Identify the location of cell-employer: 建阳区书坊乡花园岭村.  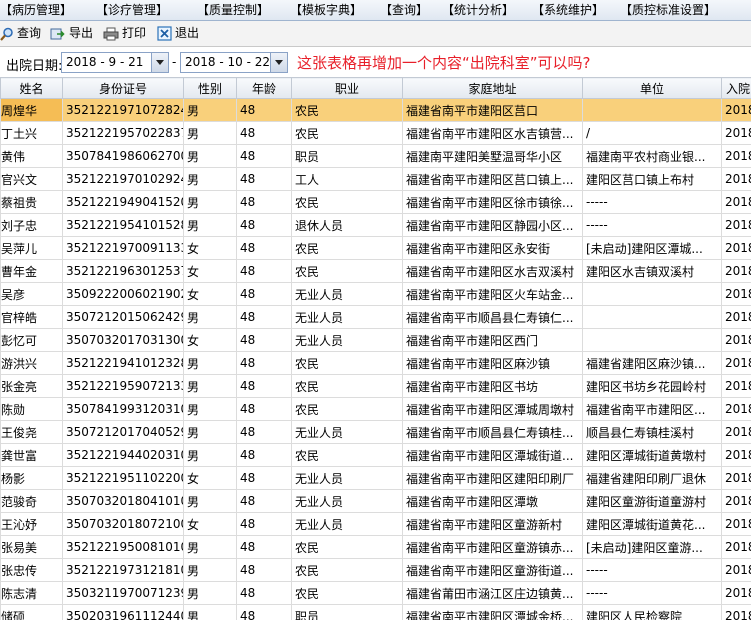
(652, 386).